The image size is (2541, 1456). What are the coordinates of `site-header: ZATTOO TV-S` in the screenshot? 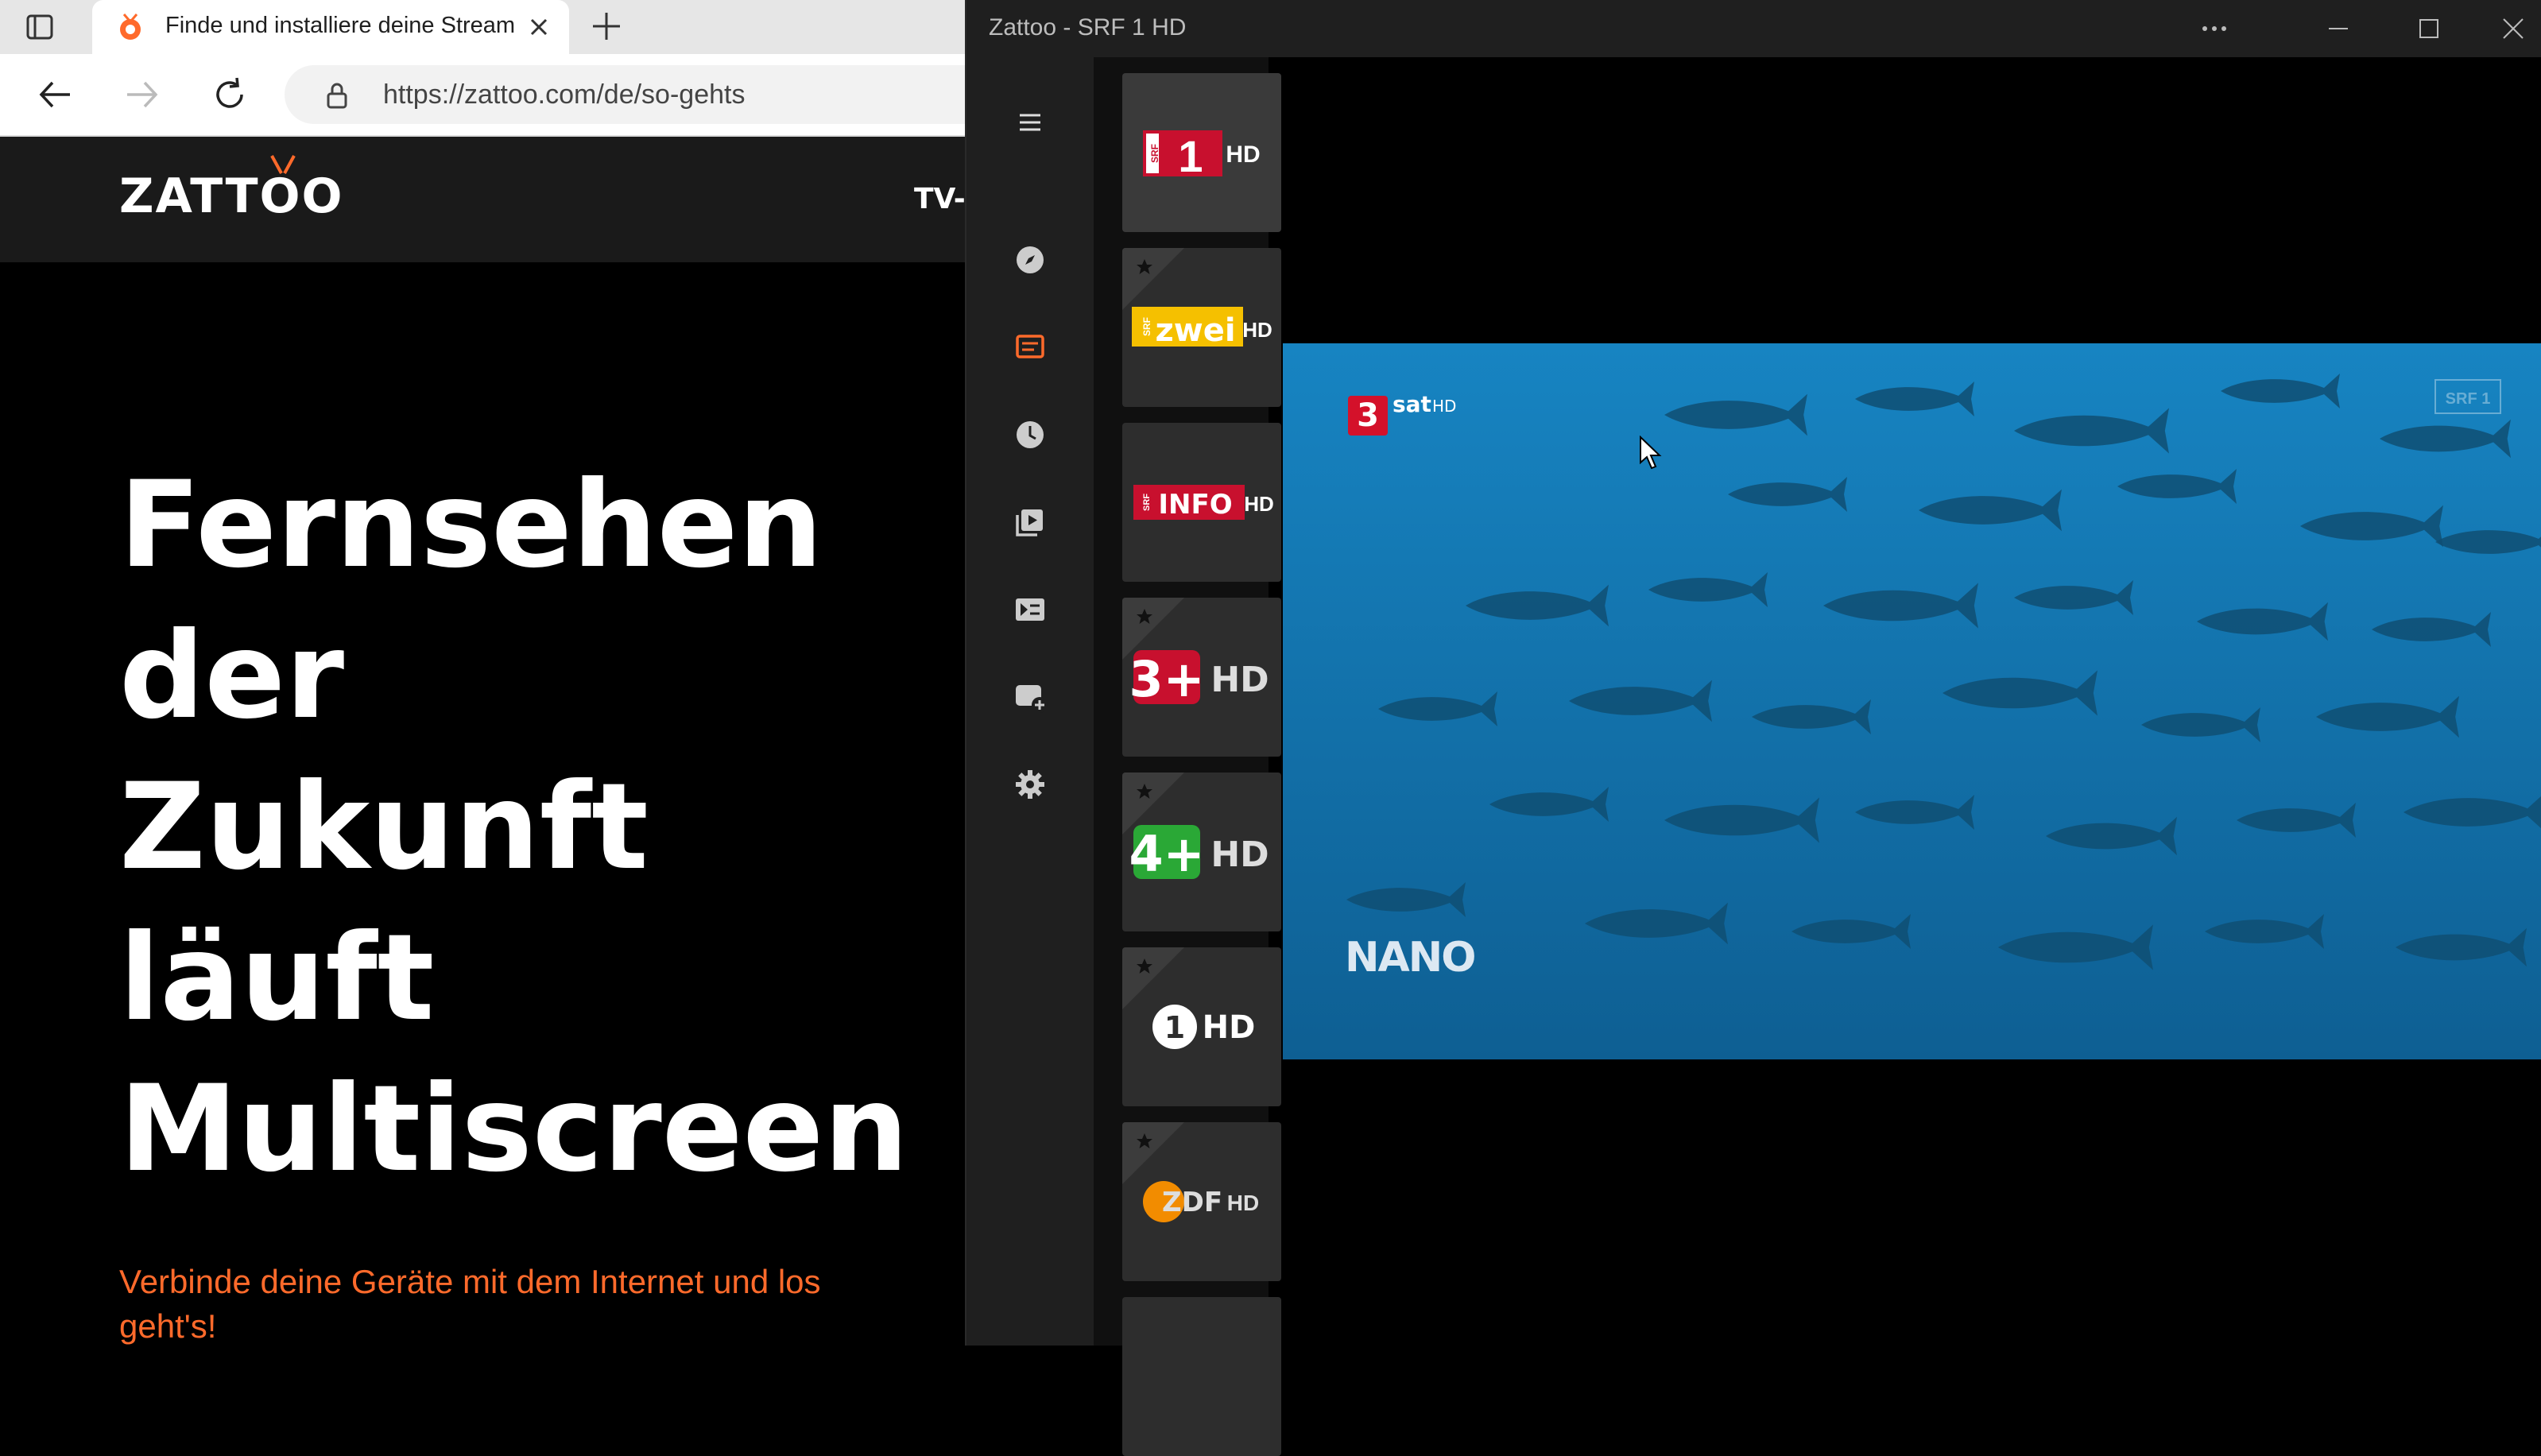 It's located at (482, 199).